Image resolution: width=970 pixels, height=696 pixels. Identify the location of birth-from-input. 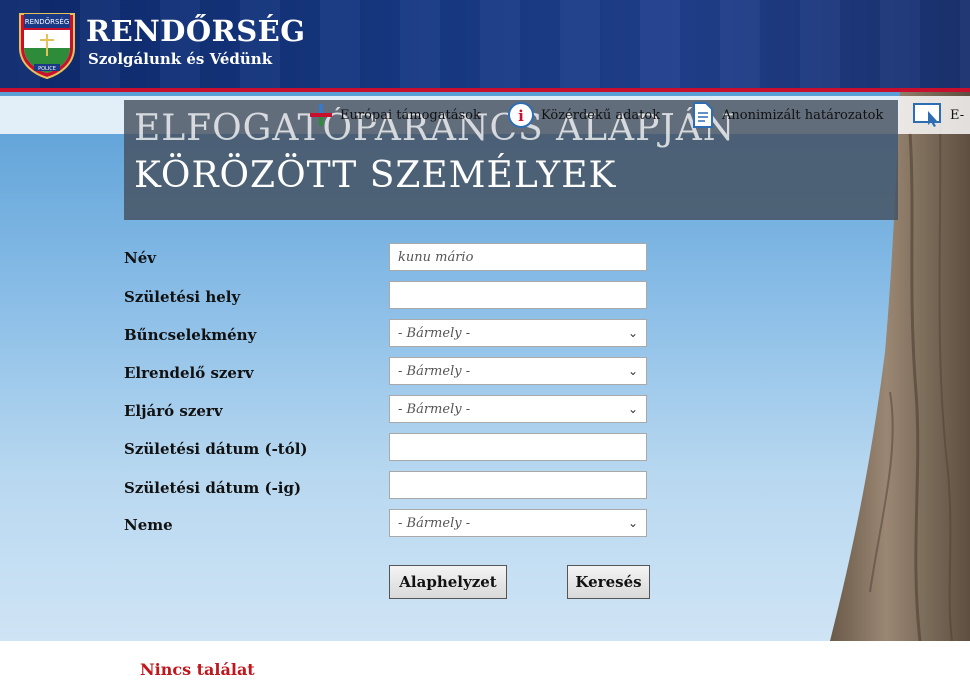
(518, 447).